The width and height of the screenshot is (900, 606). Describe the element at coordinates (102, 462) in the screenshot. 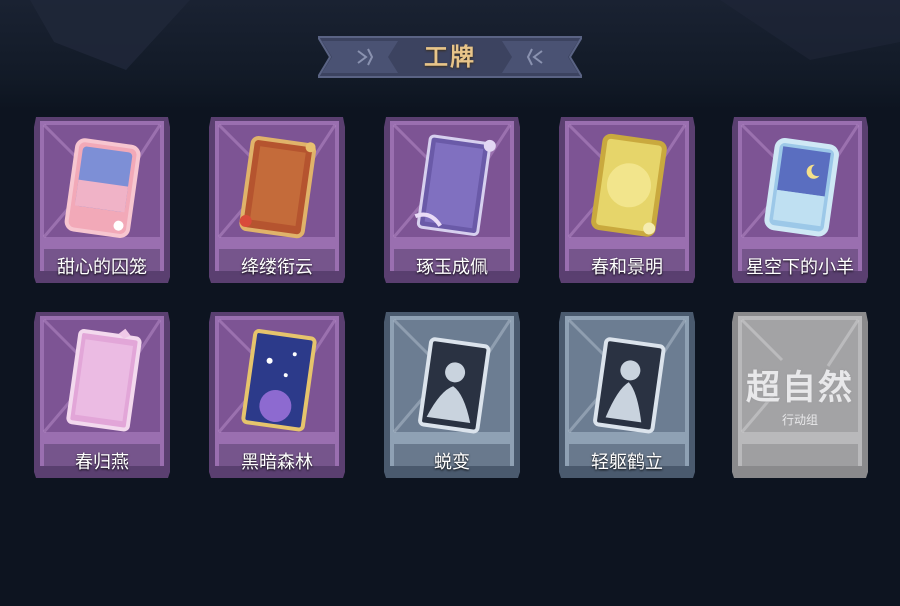

I see `card-label: 春归燕` at that location.